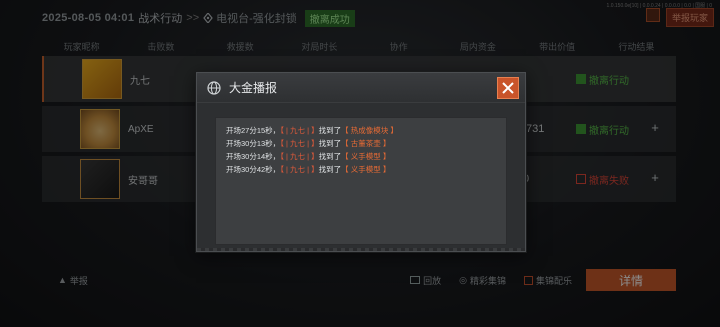 This screenshot has height=327, width=720. What do you see at coordinates (253, 130) in the screenshot?
I see `log-time: 开场27分15秒，` at bounding box center [253, 130].